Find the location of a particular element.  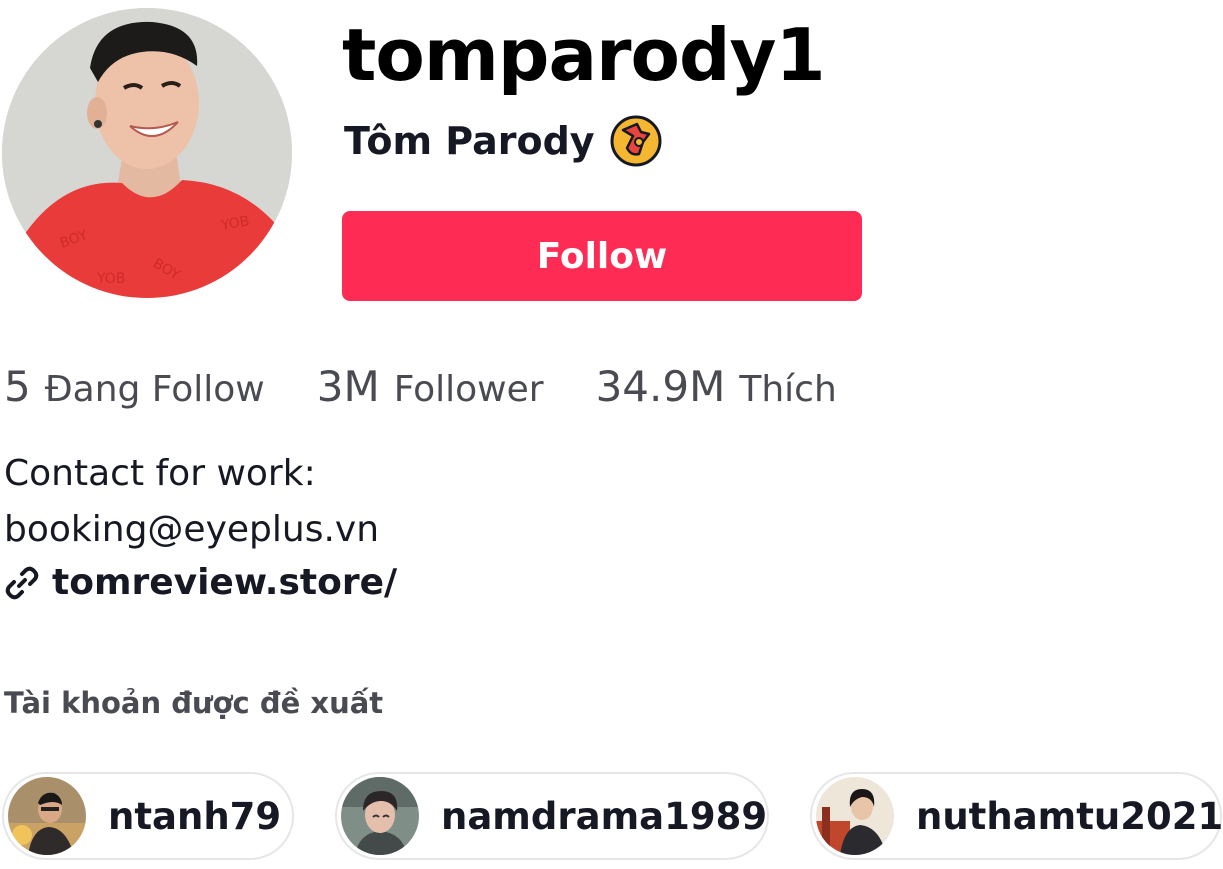

stat-likes: 34.9M Thích is located at coordinates (716, 386).